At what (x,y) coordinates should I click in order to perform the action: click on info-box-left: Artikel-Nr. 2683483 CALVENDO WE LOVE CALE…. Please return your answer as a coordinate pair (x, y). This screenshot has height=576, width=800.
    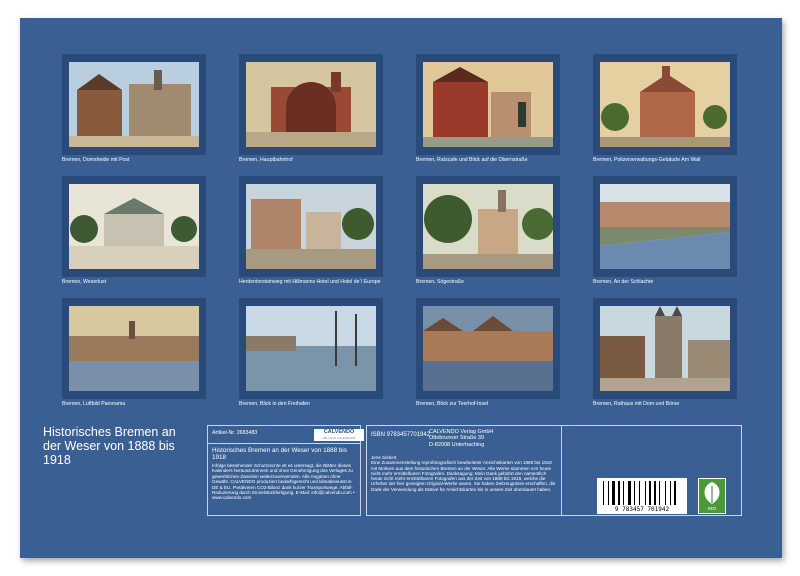
    Looking at the image, I should click on (285, 470).